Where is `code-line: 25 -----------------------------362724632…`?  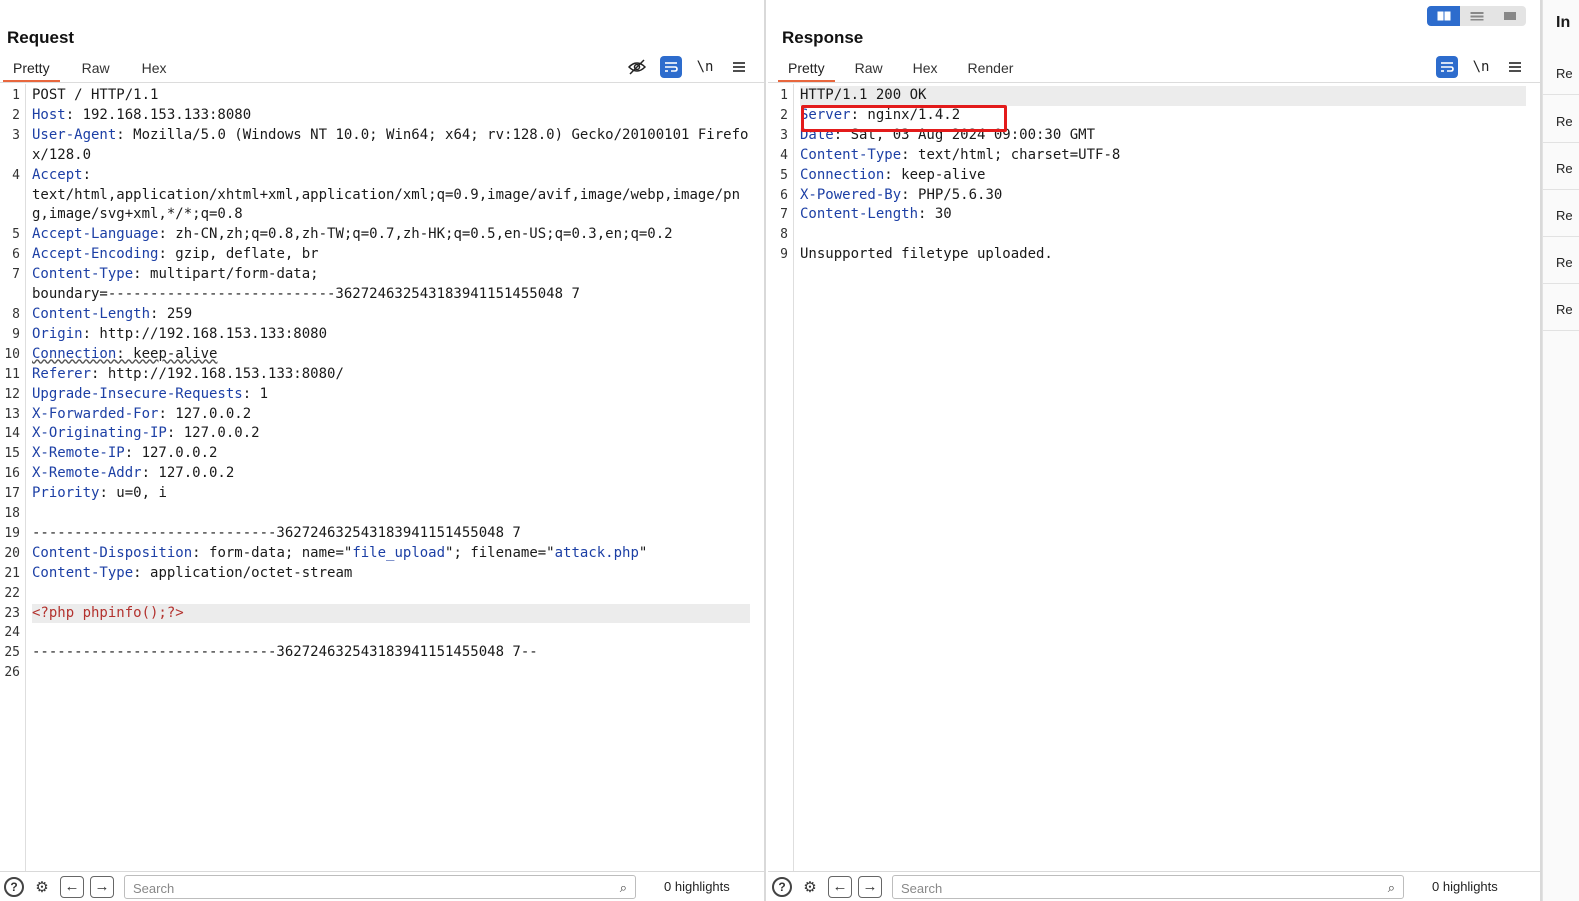 code-line: 25 -----------------------------362724632… is located at coordinates (271, 652).